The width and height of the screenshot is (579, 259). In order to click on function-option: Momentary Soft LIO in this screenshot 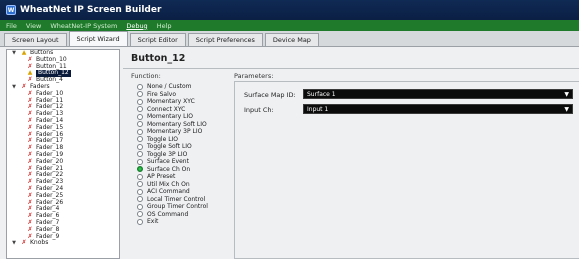, I will do `click(172, 125)`.